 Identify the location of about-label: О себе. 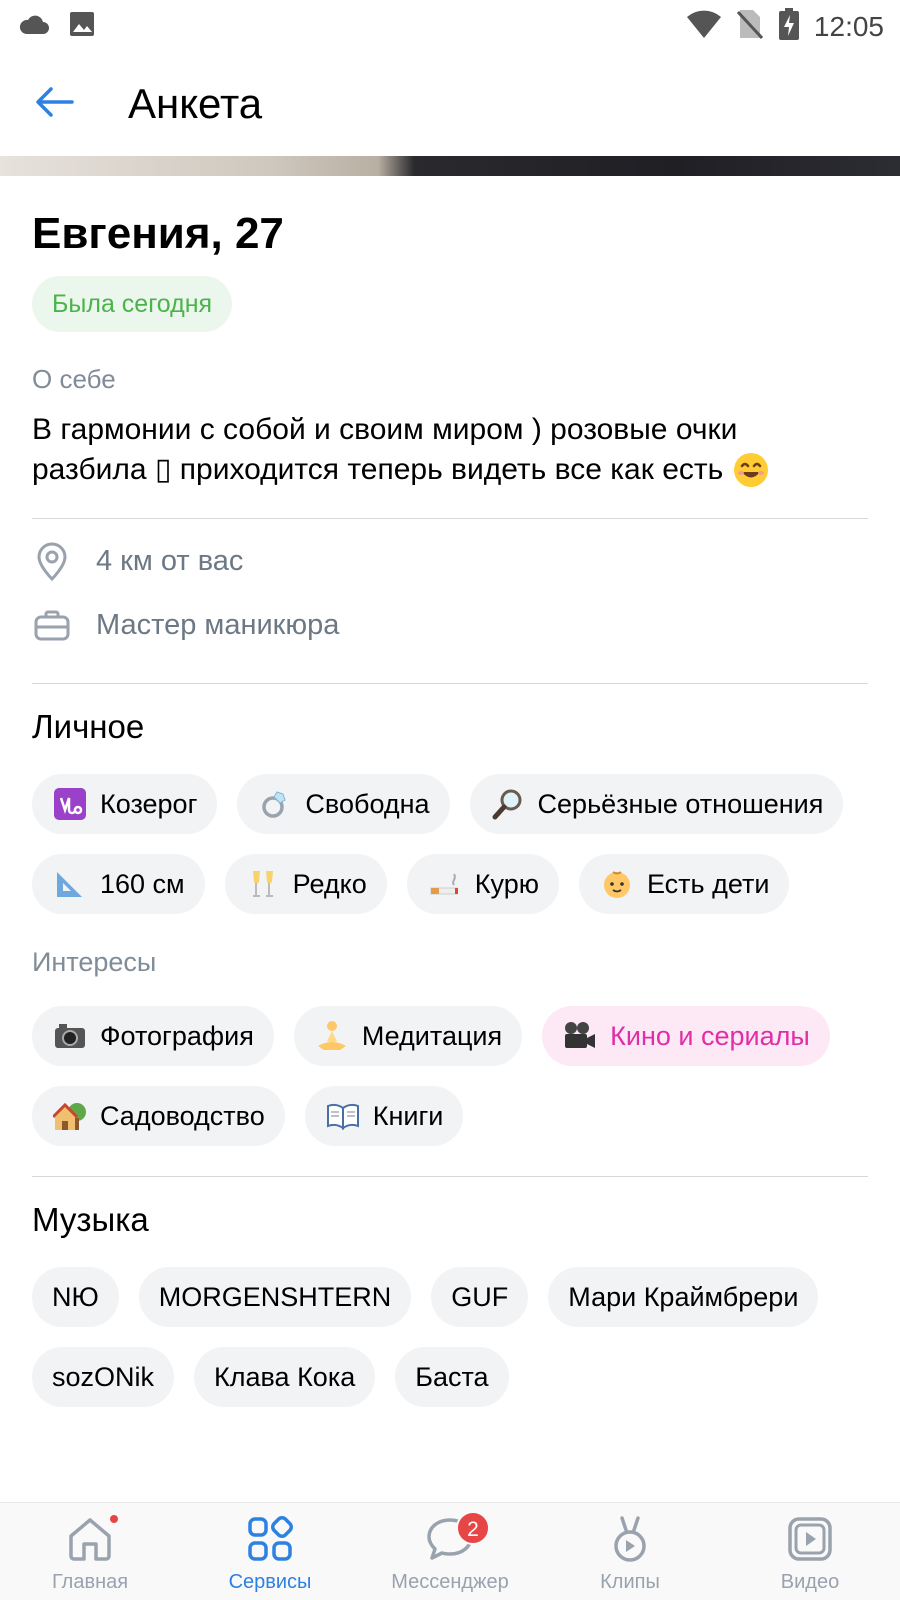
(74, 379).